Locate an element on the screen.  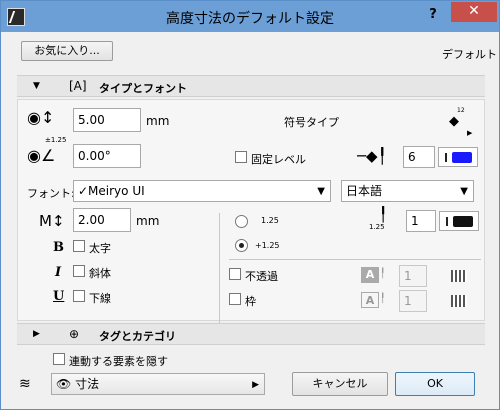
layer-select: 👁 寸法 ▶ is located at coordinates (158, 384).